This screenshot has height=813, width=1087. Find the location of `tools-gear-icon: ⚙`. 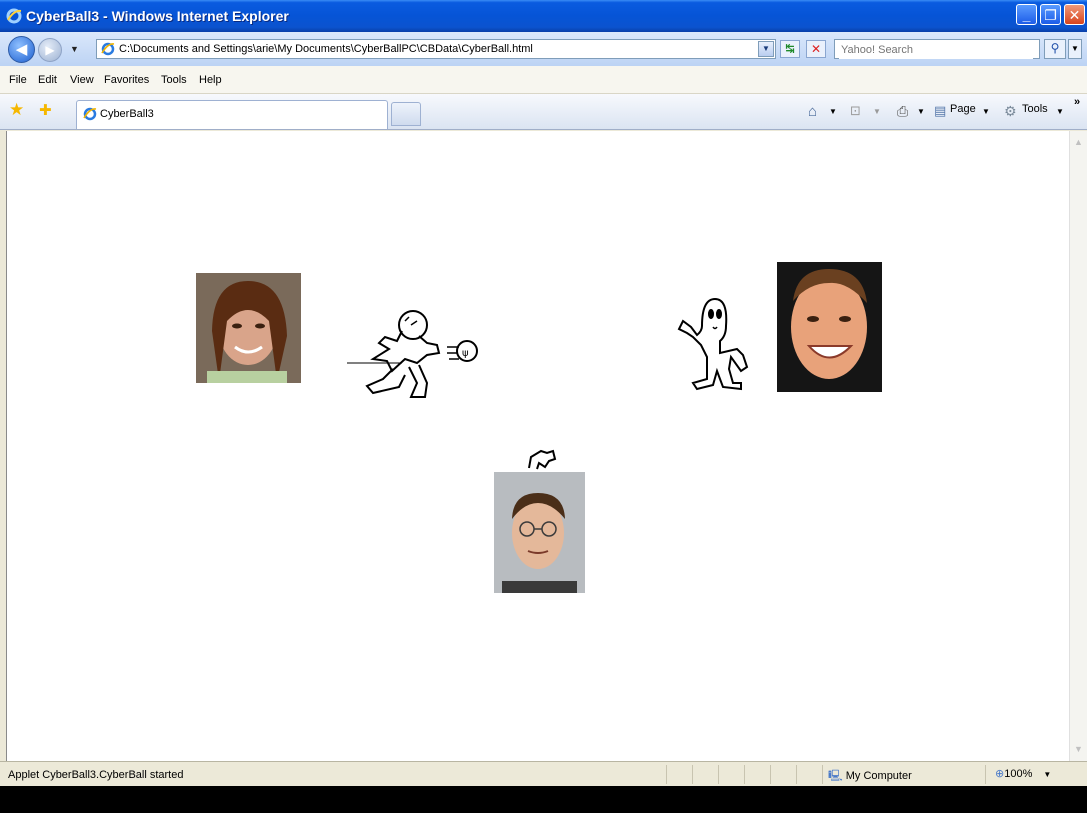

tools-gear-icon: ⚙ is located at coordinates (1010, 111).